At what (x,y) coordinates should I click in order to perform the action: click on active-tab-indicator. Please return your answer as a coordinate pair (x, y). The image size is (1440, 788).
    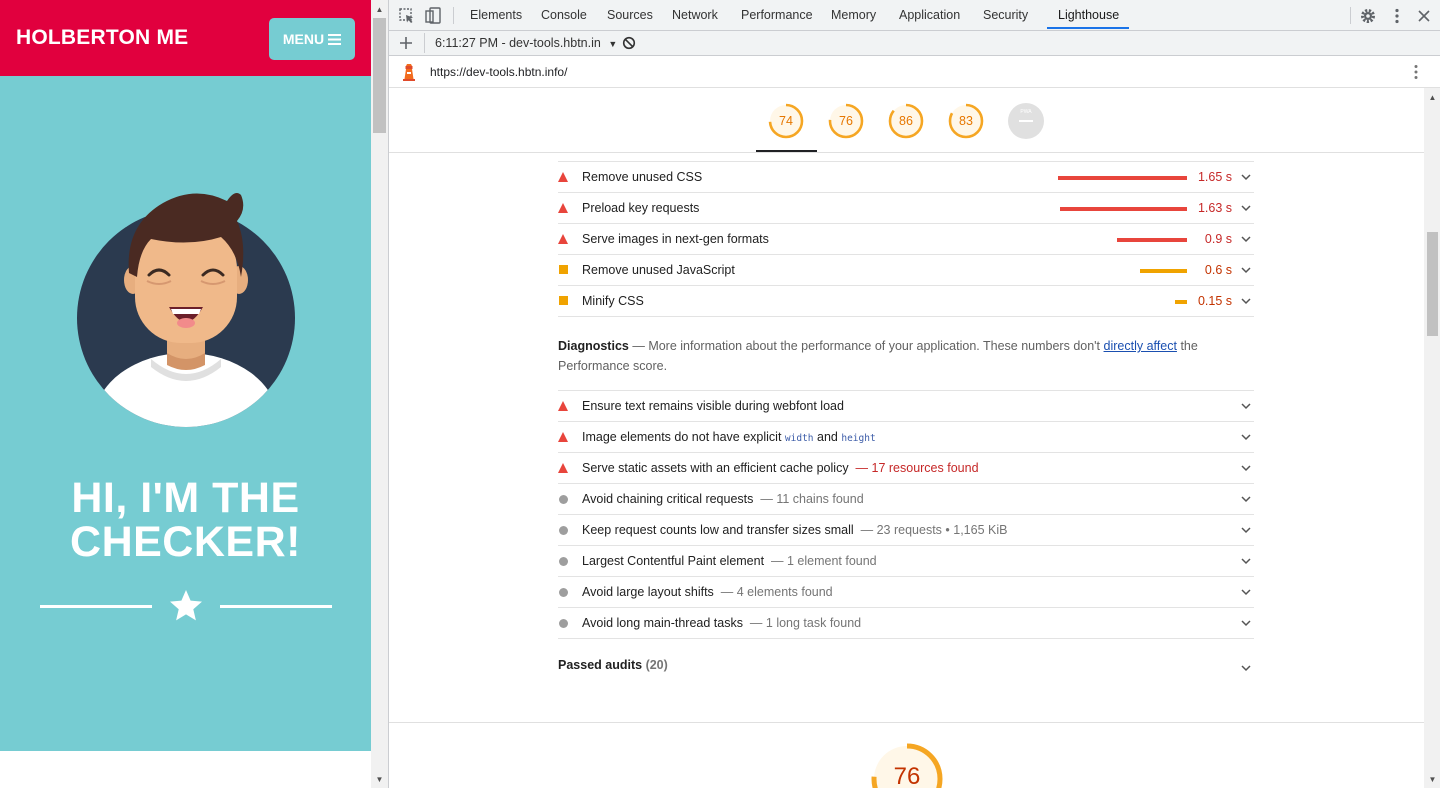
    Looking at the image, I should click on (1088, 28).